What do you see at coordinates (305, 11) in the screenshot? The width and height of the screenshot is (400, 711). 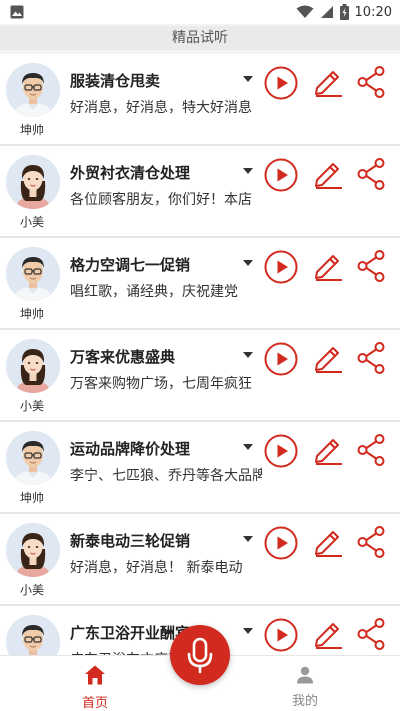 I see `wifi-icon` at bounding box center [305, 11].